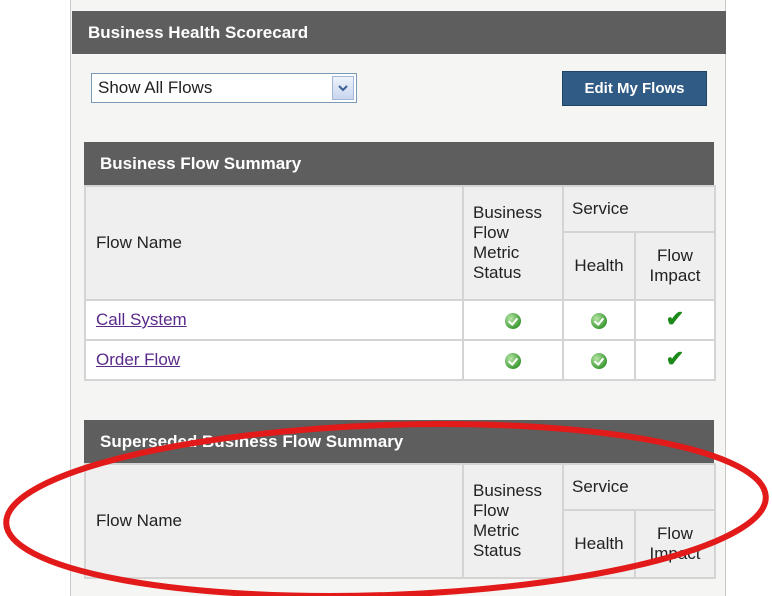 The height and width of the screenshot is (596, 772). Describe the element at coordinates (399, 32) in the screenshot. I see `panel-title: Business Health Scorecard` at that location.